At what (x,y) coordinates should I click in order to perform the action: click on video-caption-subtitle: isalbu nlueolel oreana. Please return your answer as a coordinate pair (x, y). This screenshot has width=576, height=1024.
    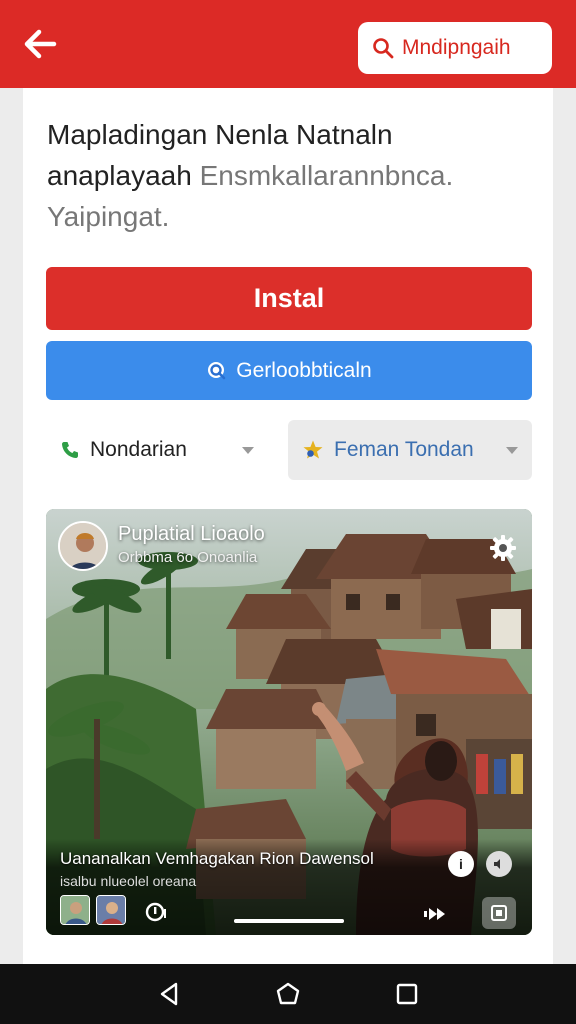
    Looking at the image, I should click on (128, 881).